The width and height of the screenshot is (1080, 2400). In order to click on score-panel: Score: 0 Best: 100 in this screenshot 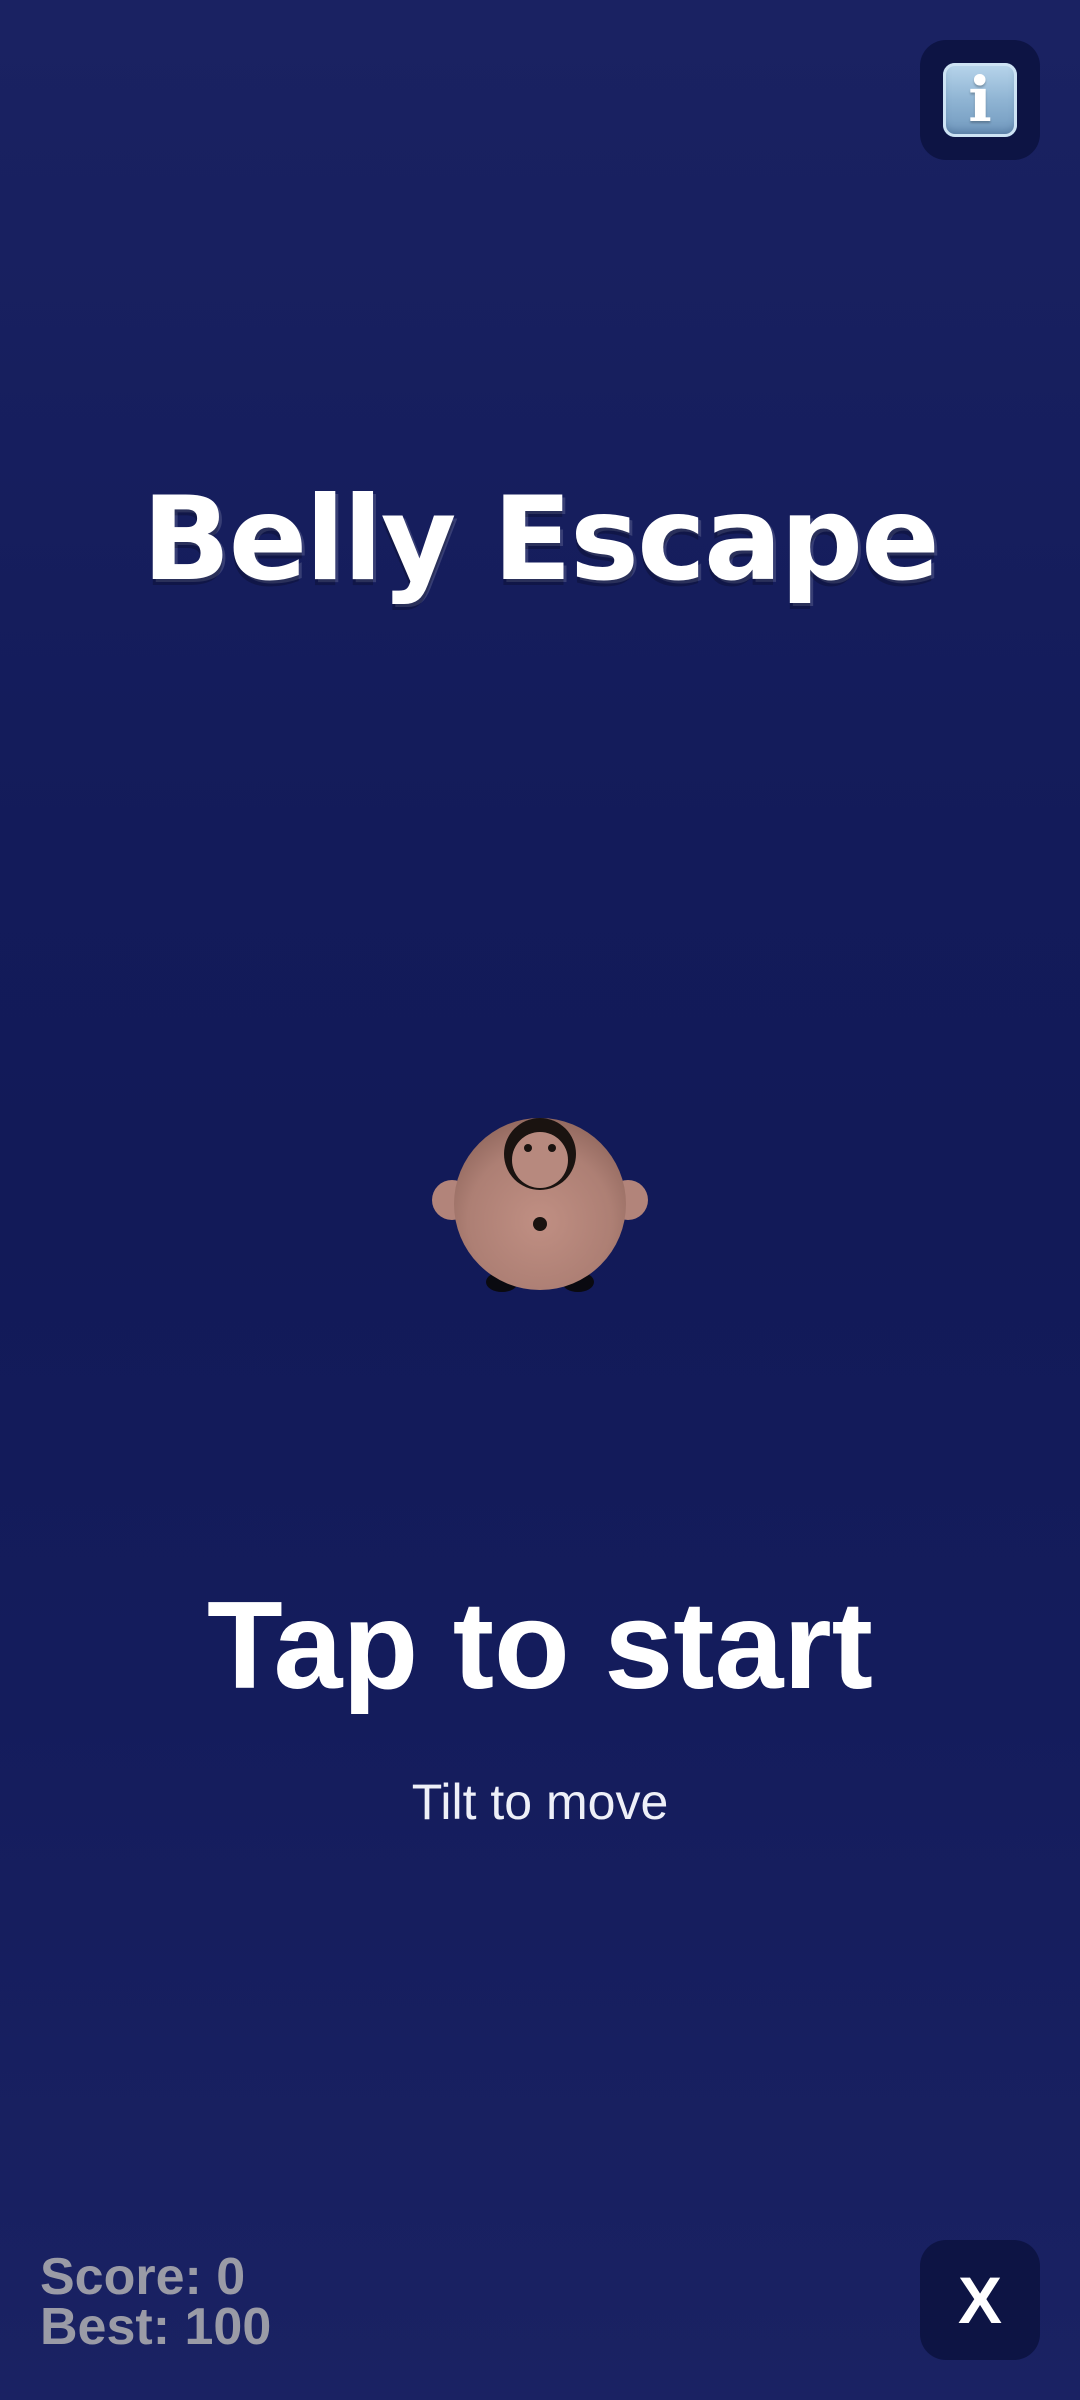, I will do `click(156, 2302)`.